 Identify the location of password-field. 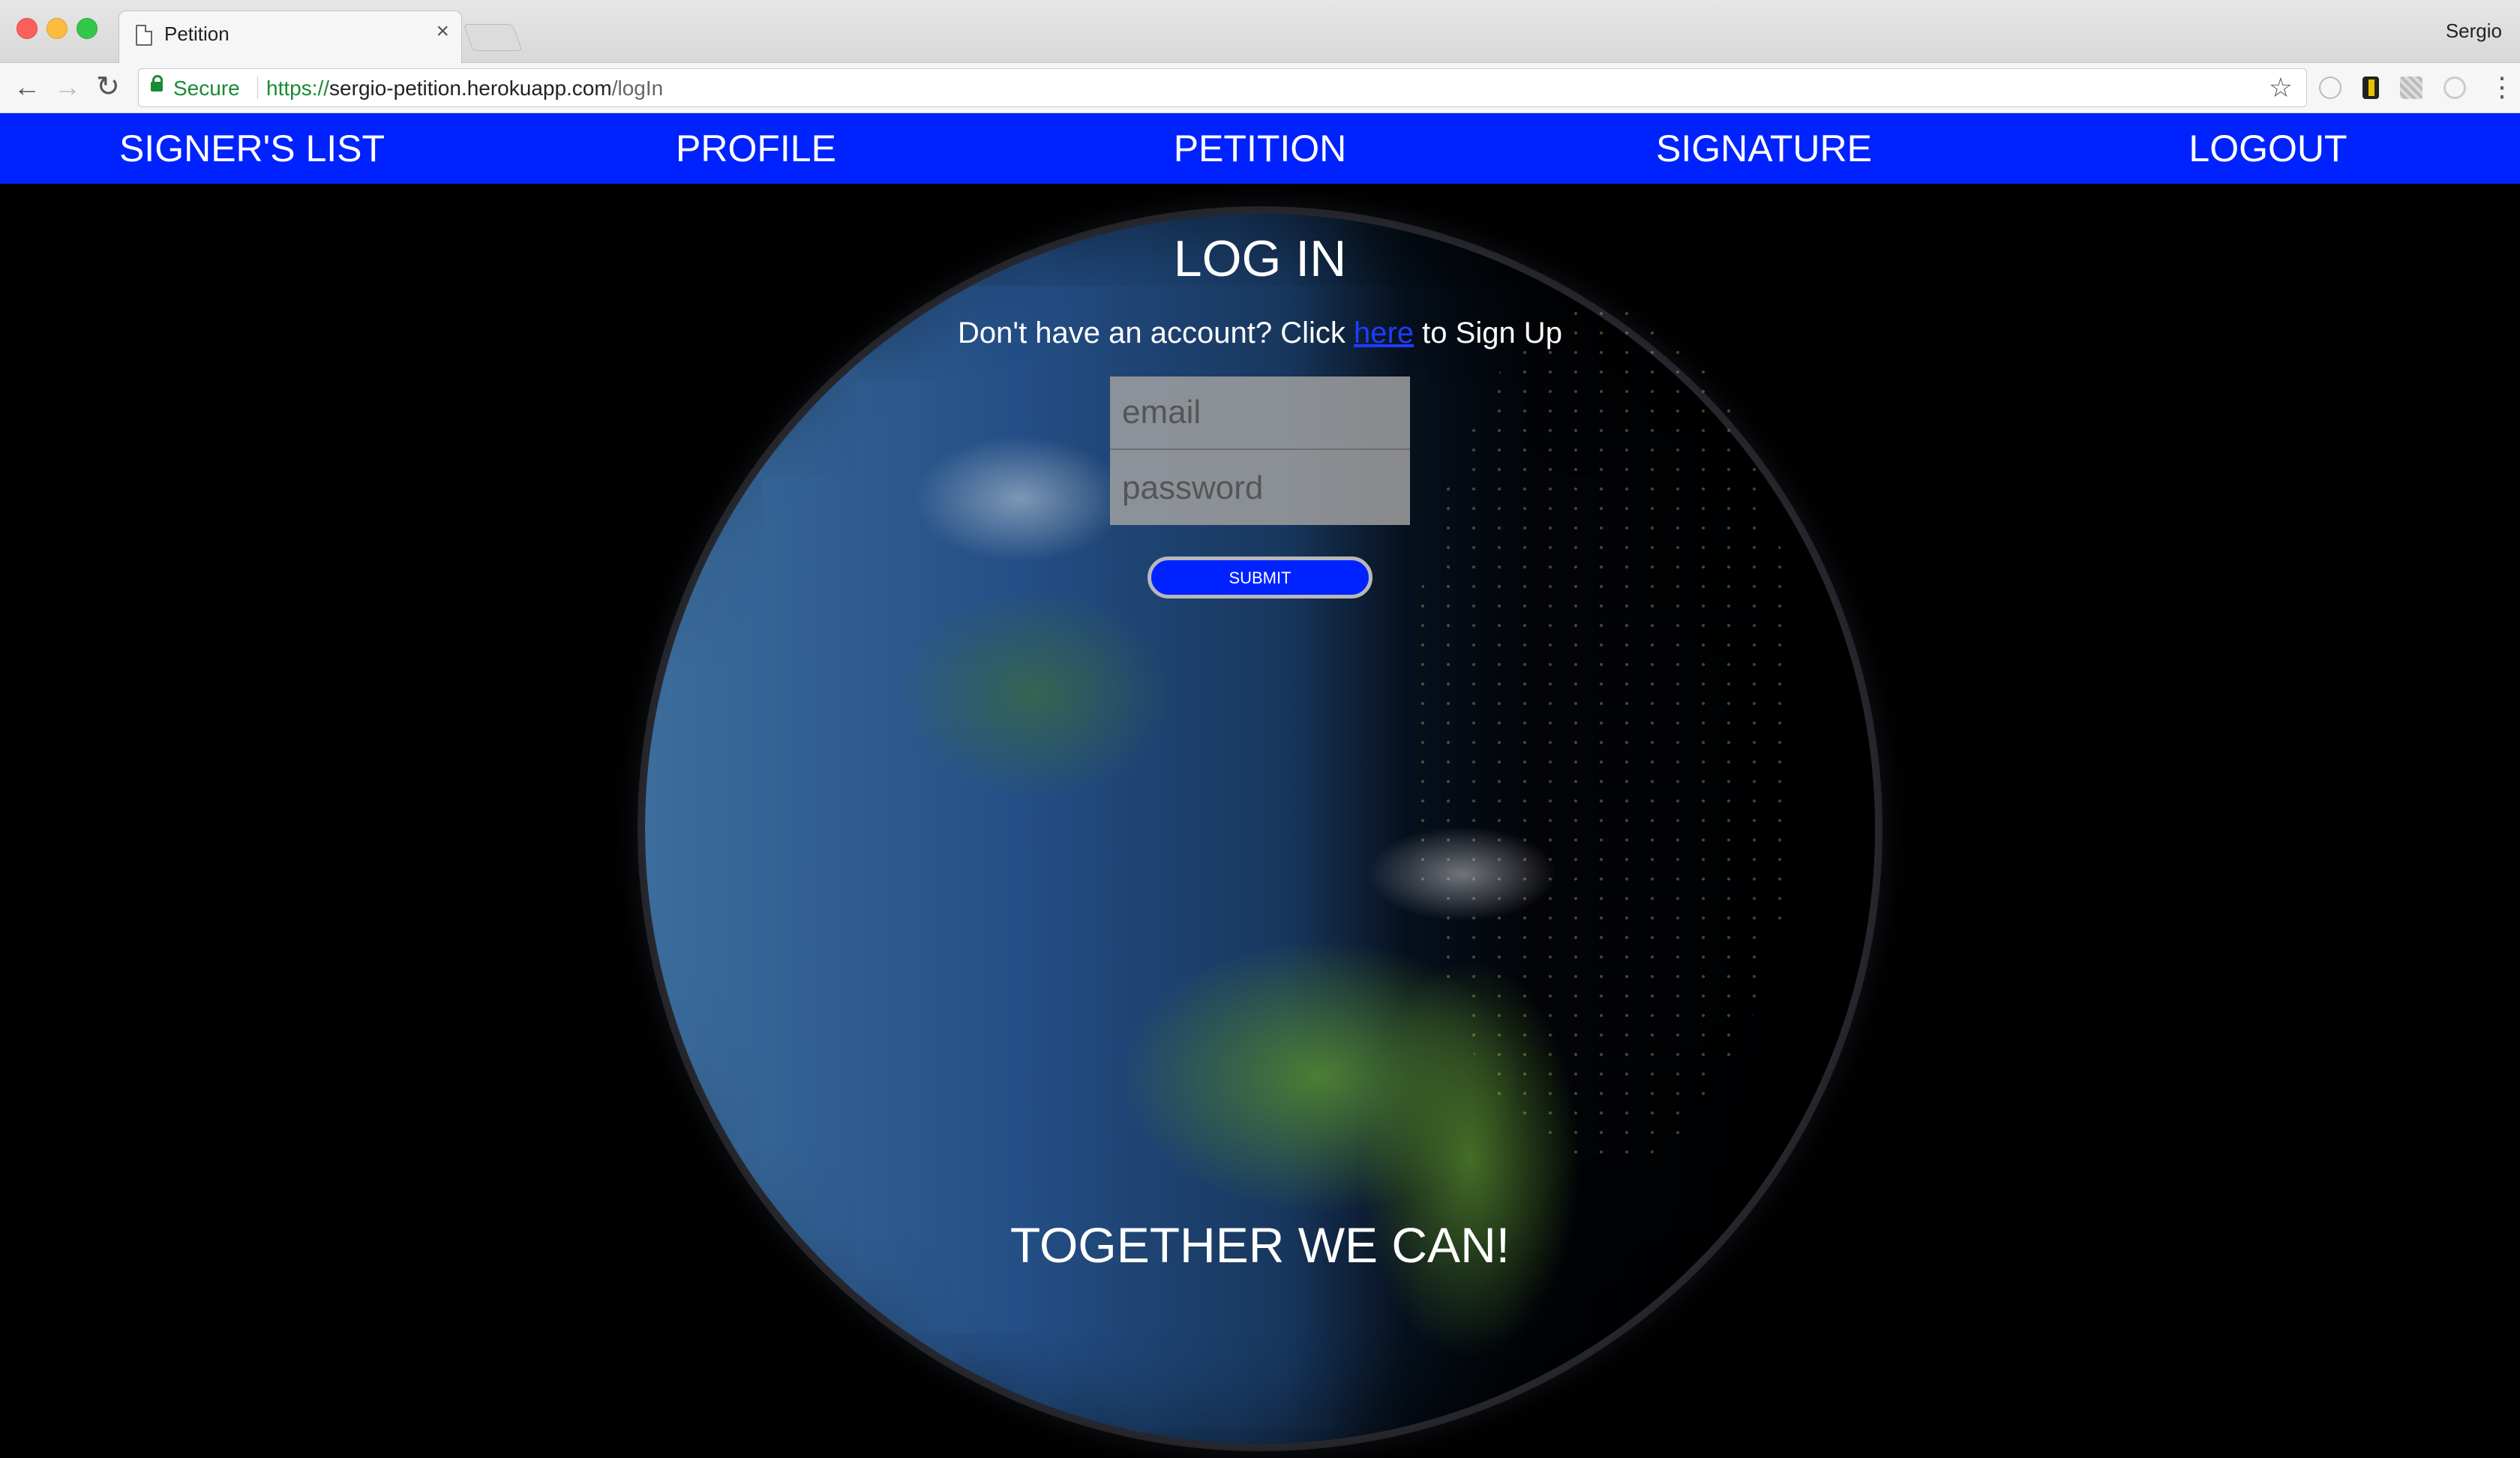
(1260, 488).